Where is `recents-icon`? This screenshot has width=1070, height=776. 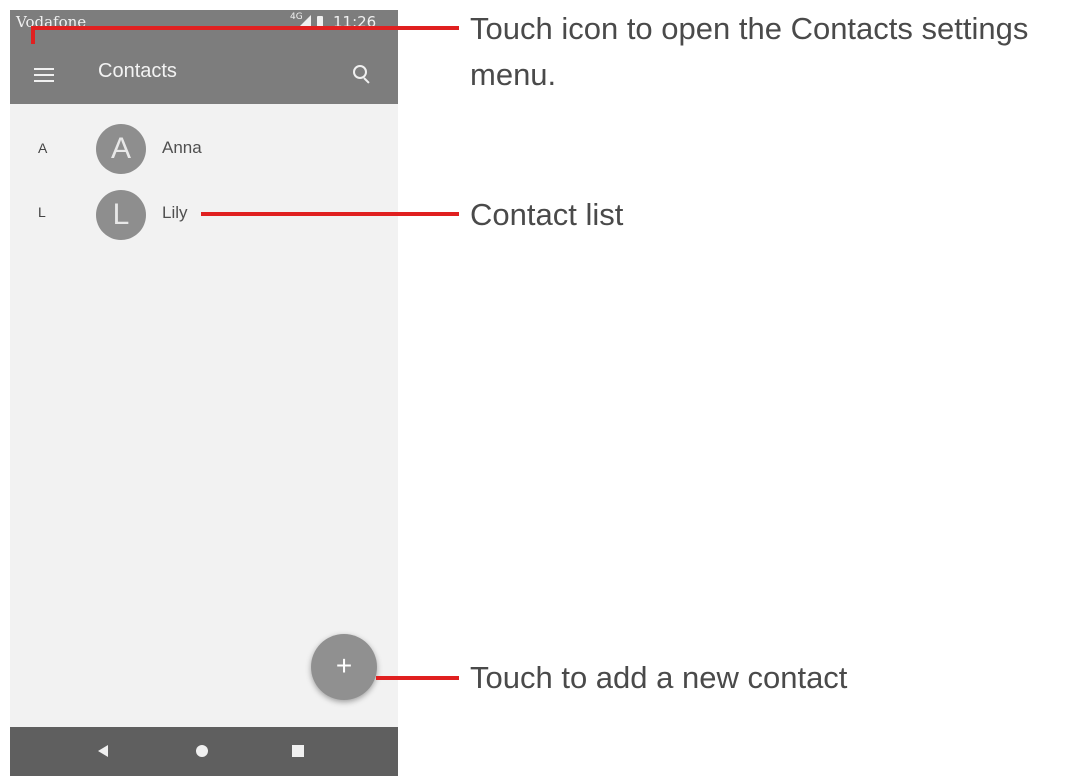 recents-icon is located at coordinates (298, 751).